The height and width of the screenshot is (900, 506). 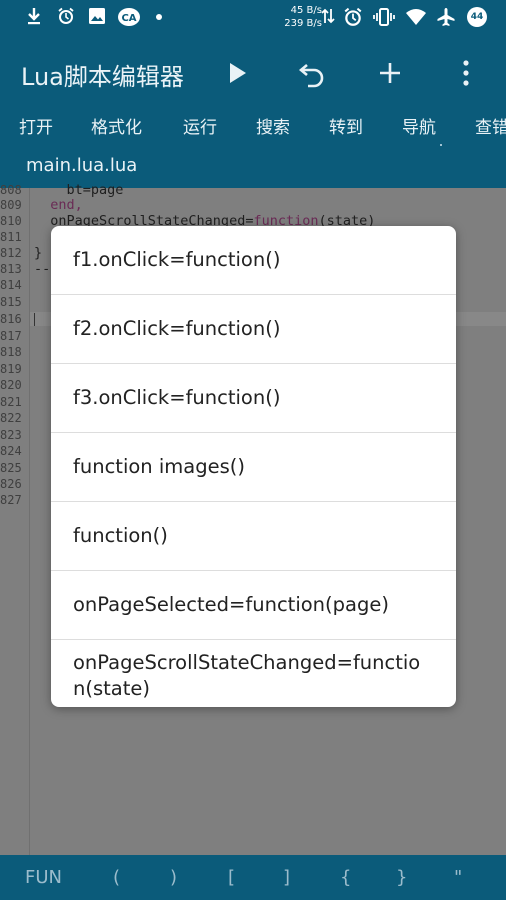 I want to click on menu-goto: 转到, so click(x=346, y=125).